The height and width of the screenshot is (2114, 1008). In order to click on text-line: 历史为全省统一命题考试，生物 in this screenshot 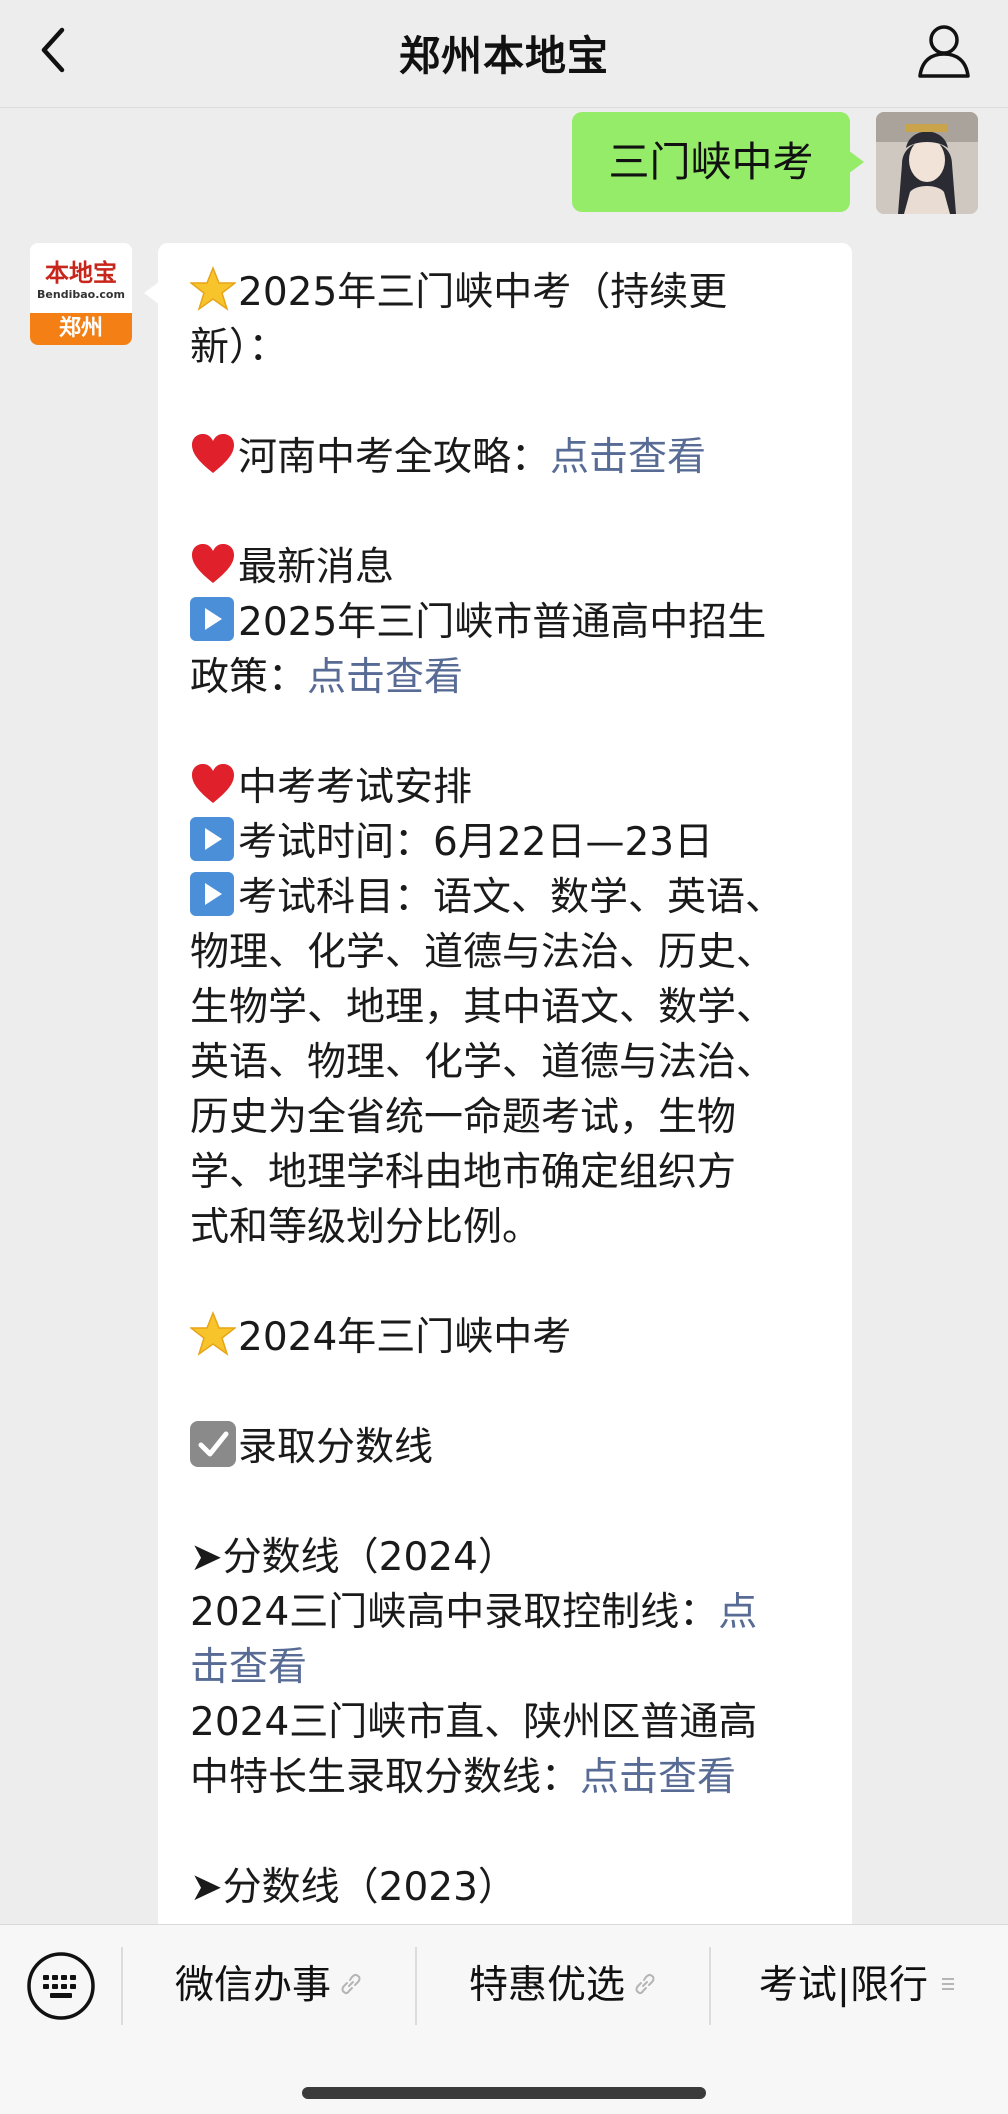, I will do `click(463, 1117)`.